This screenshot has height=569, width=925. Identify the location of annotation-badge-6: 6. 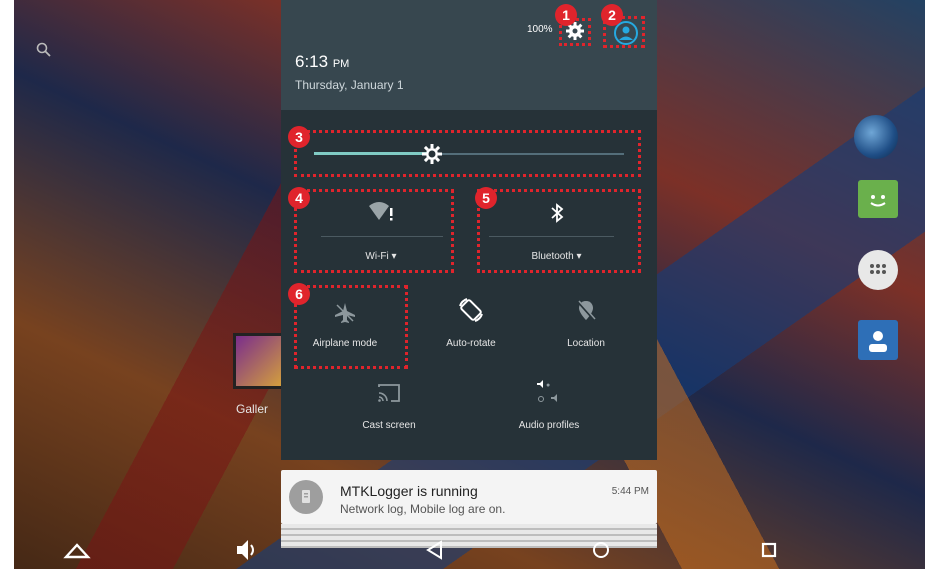
(299, 294).